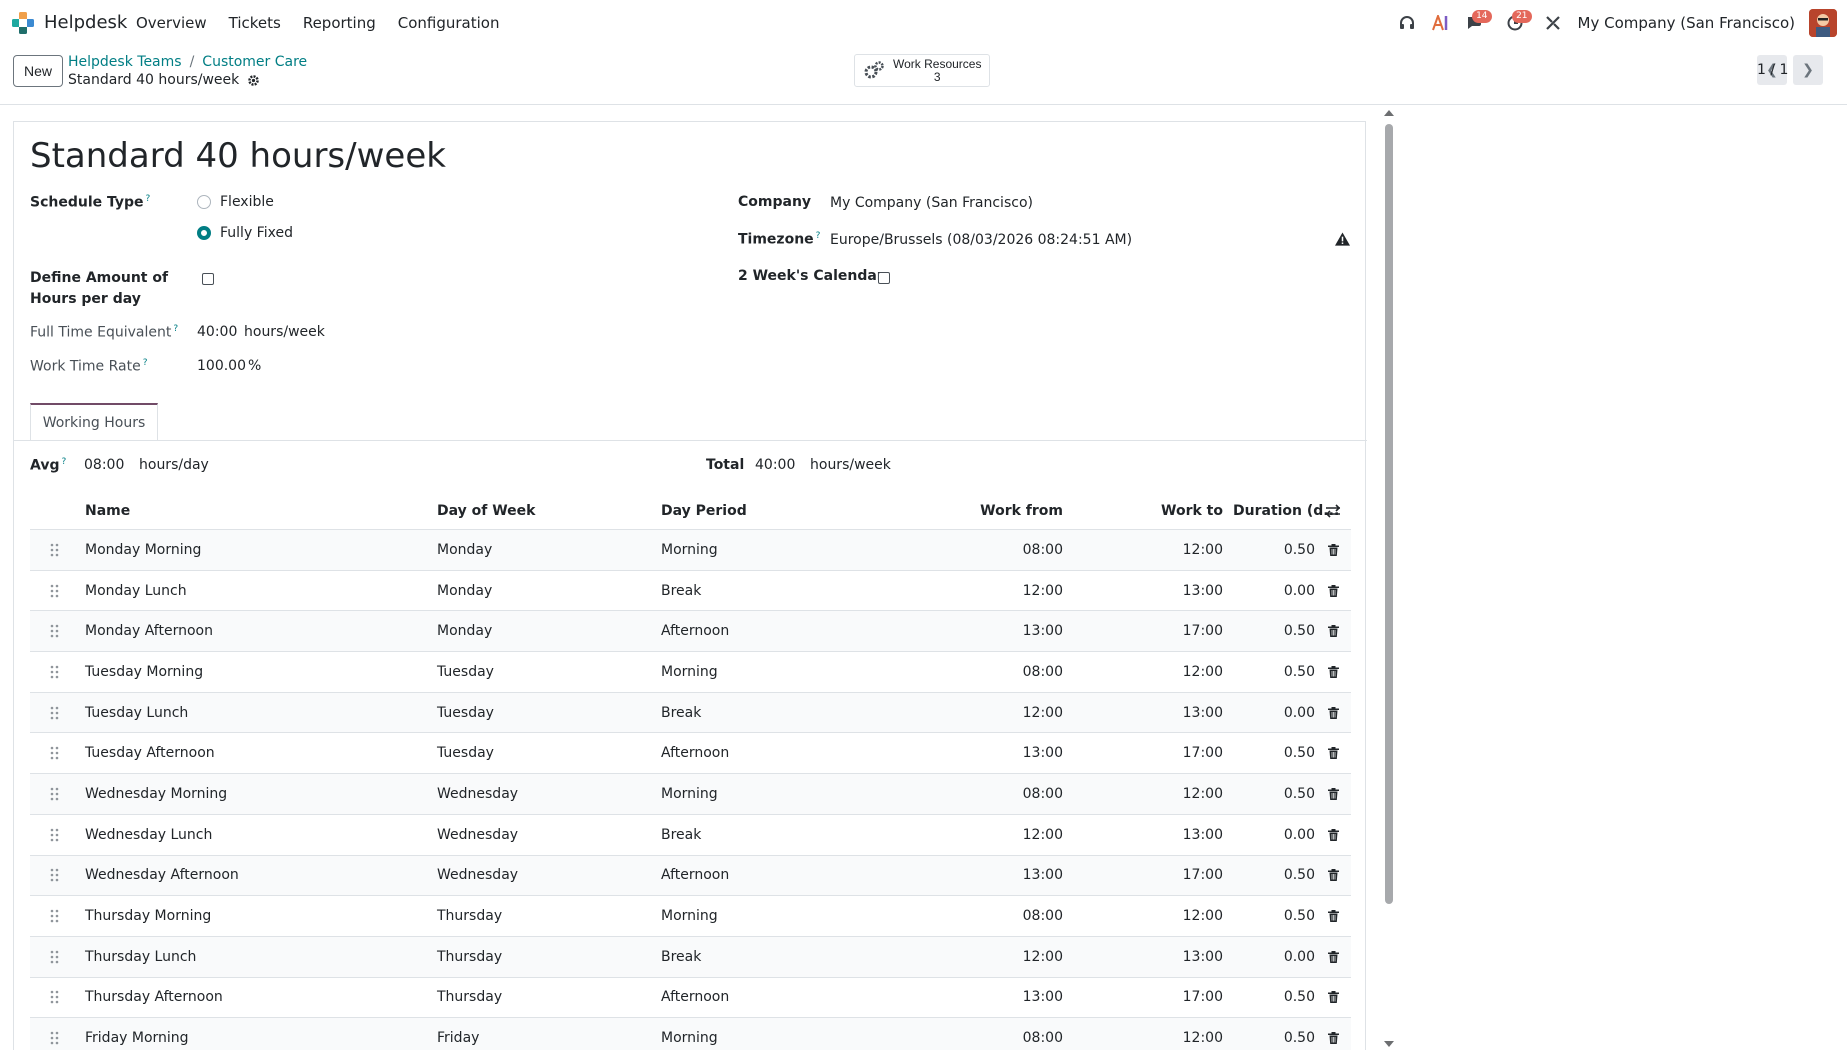  I want to click on cell-name: Tuesday Morning, so click(144, 672).